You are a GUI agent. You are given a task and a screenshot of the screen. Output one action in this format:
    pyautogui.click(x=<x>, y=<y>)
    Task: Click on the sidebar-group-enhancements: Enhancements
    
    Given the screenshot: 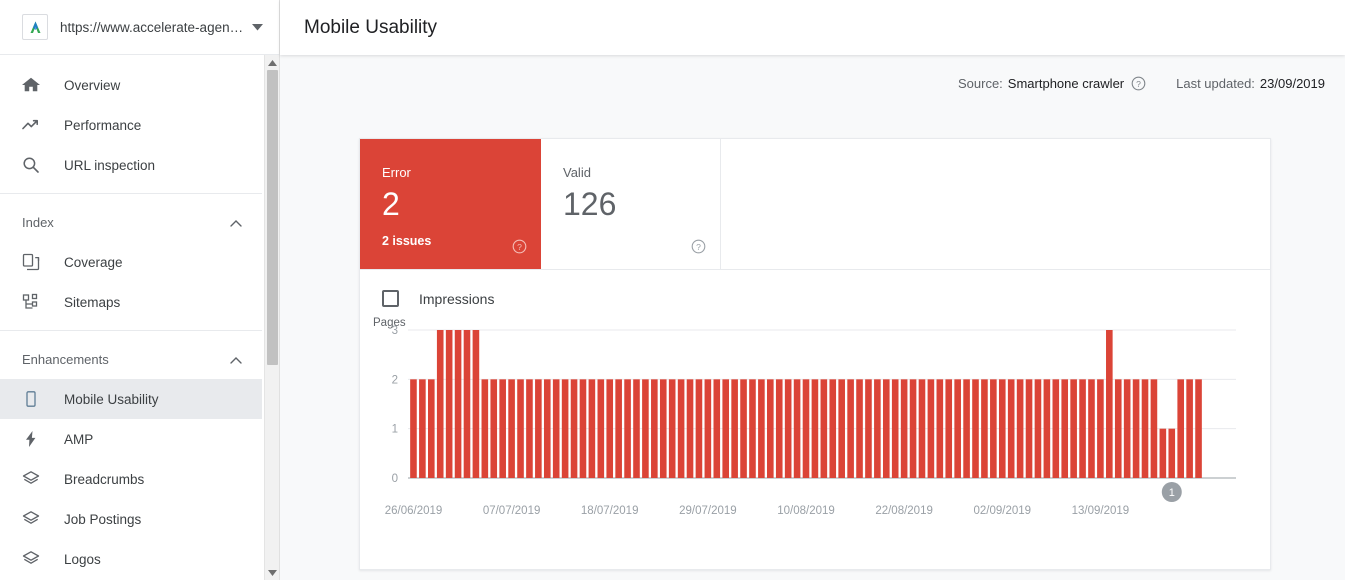 What is the action you would take?
    pyautogui.click(x=131, y=359)
    